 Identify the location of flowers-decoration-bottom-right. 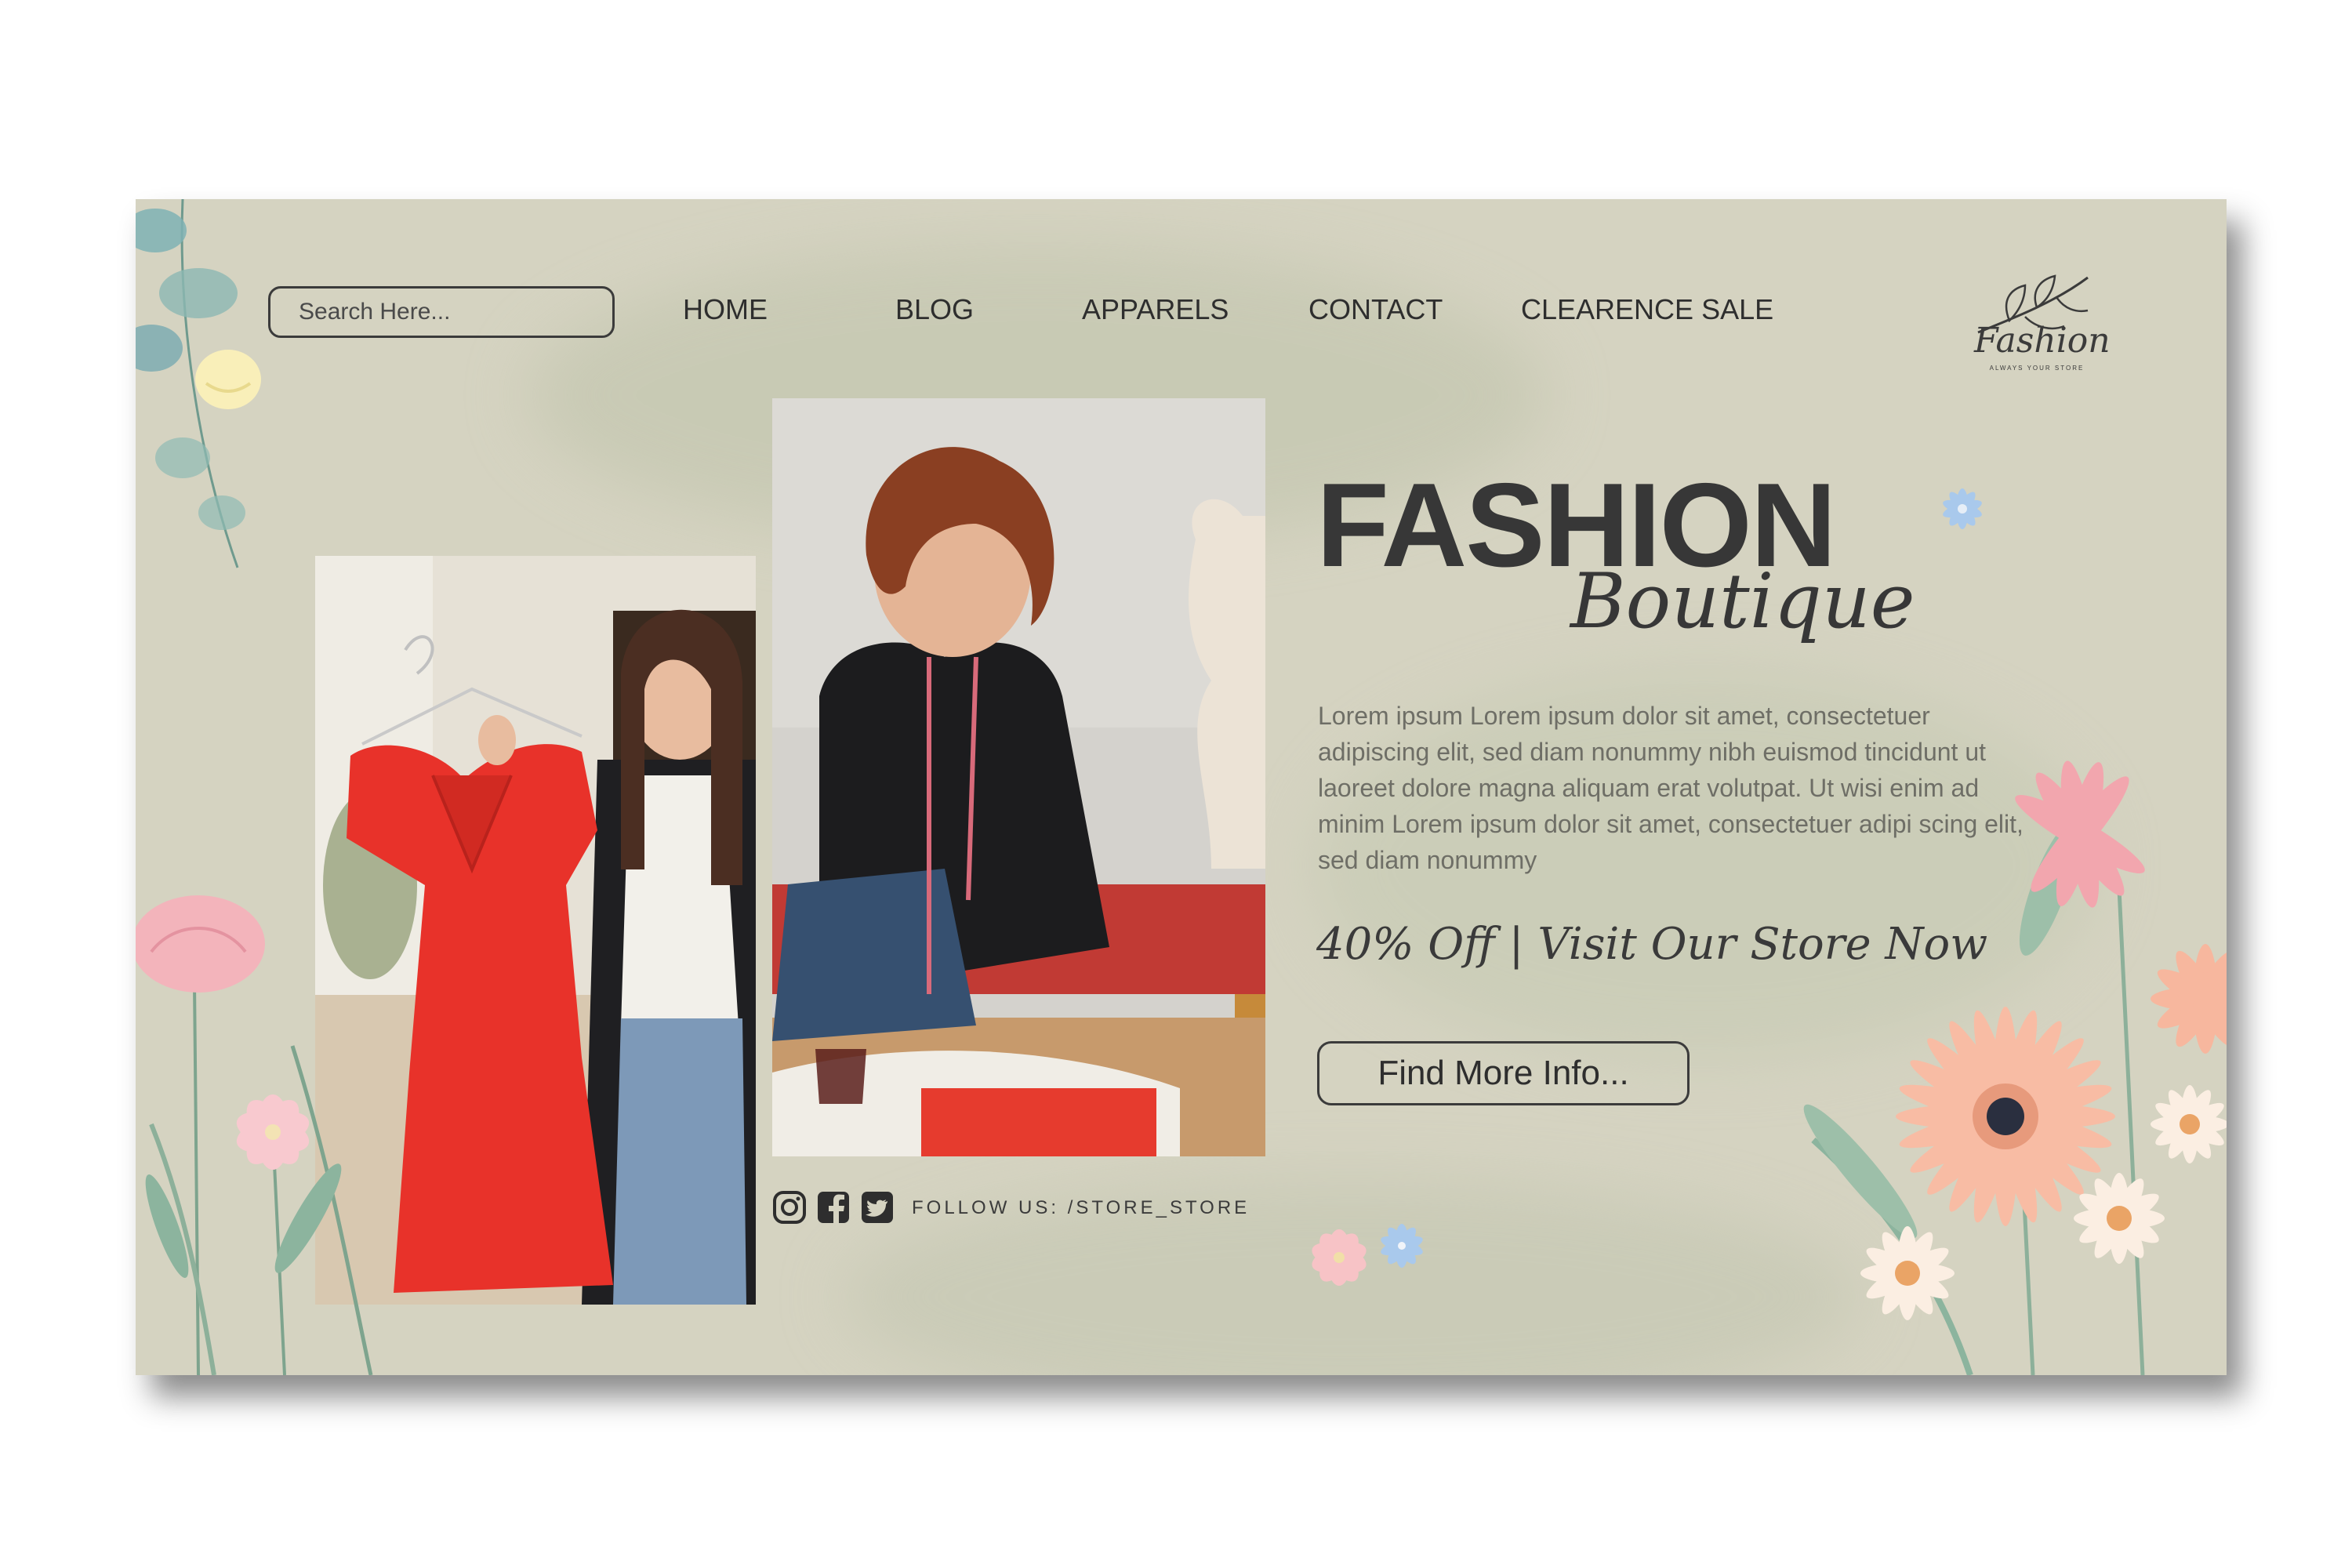
(2015, 1067).